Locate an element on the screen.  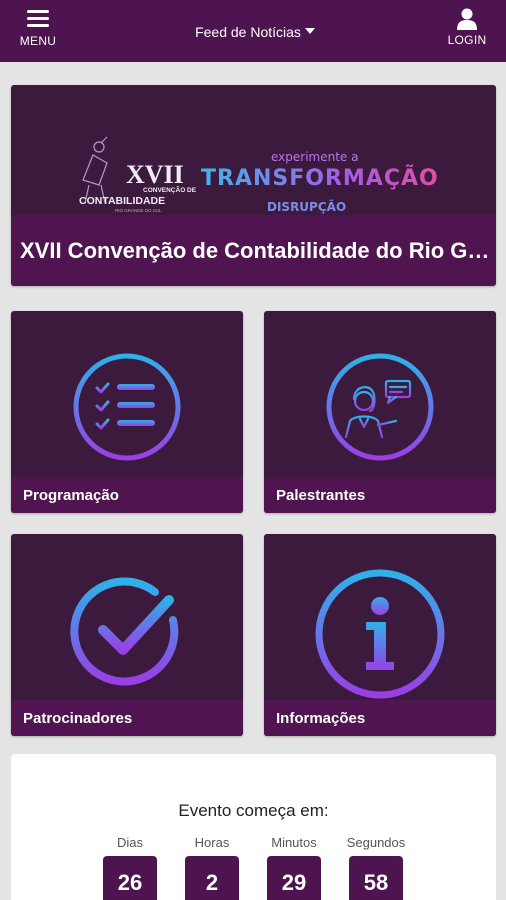
countdown-hours: Horas 2 is located at coordinates (212, 867).